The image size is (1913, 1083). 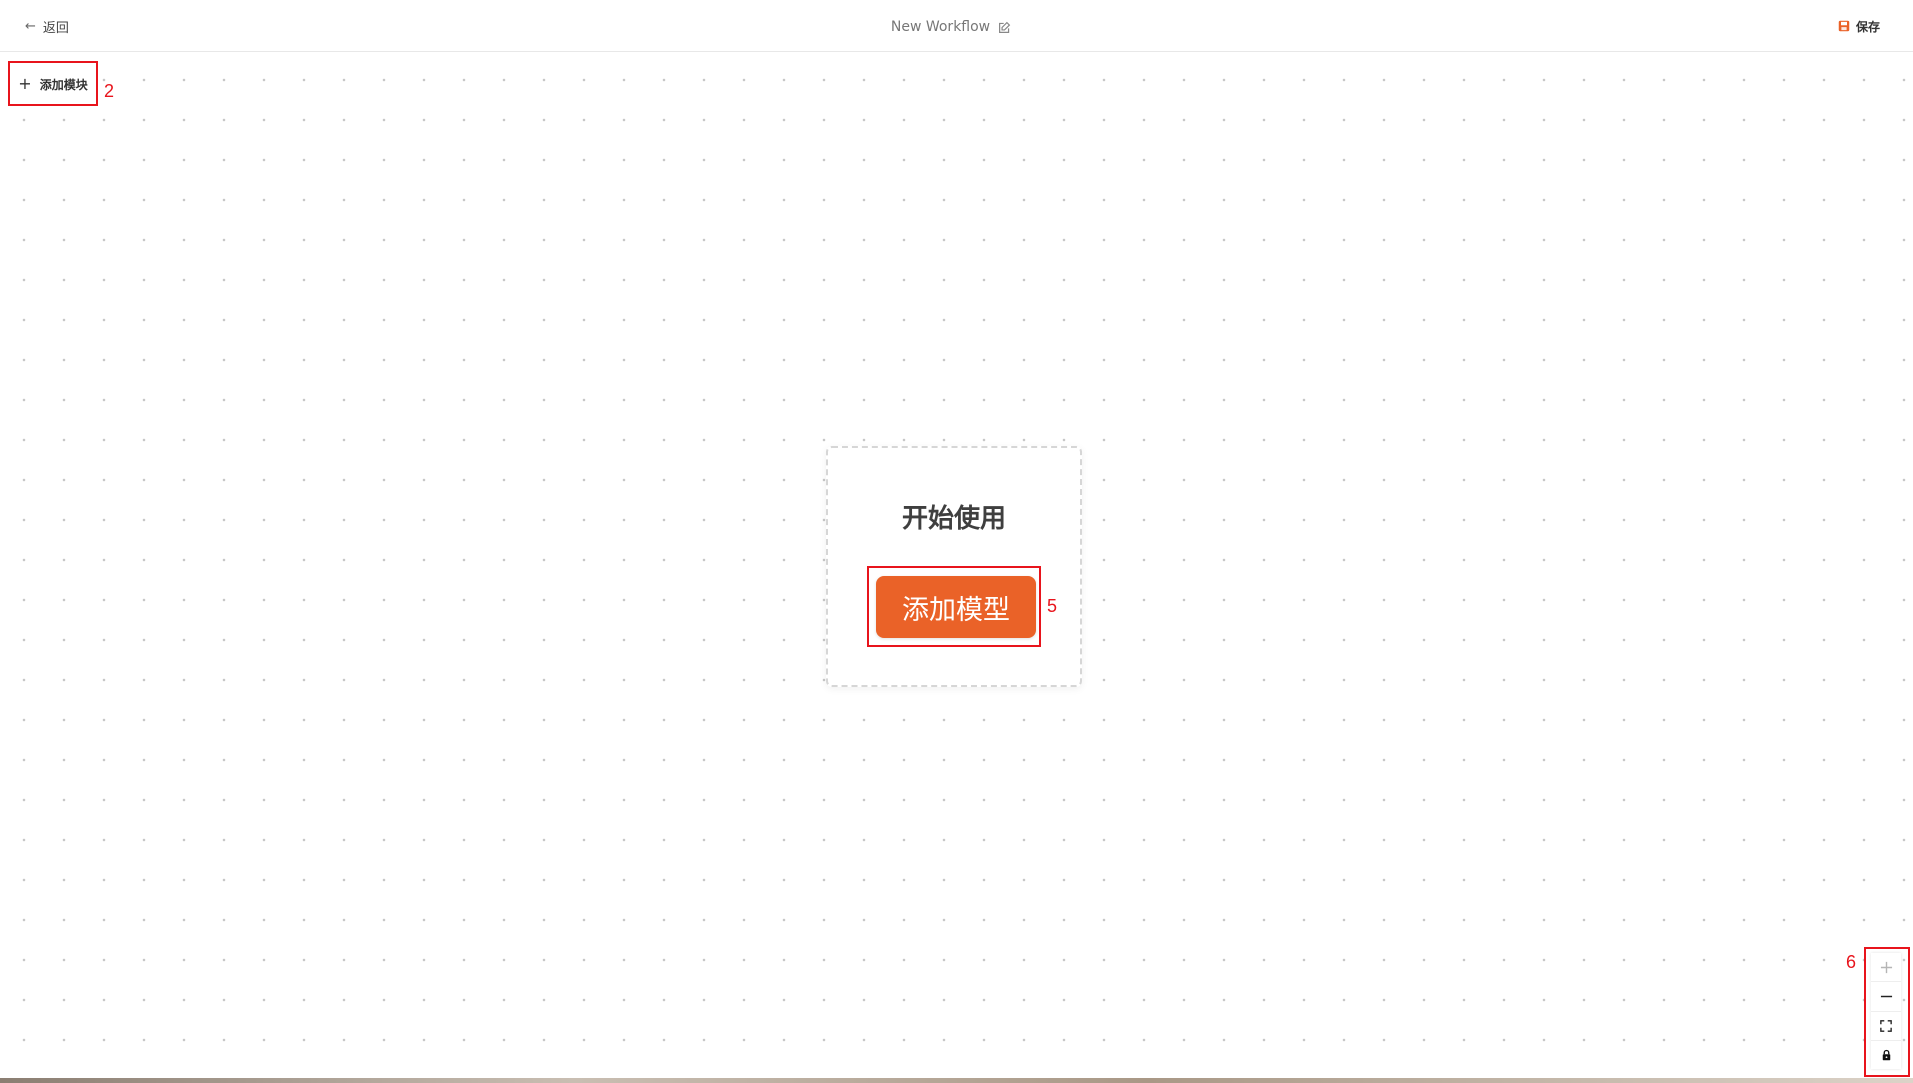 I want to click on save-button: 保存, so click(x=1859, y=26).